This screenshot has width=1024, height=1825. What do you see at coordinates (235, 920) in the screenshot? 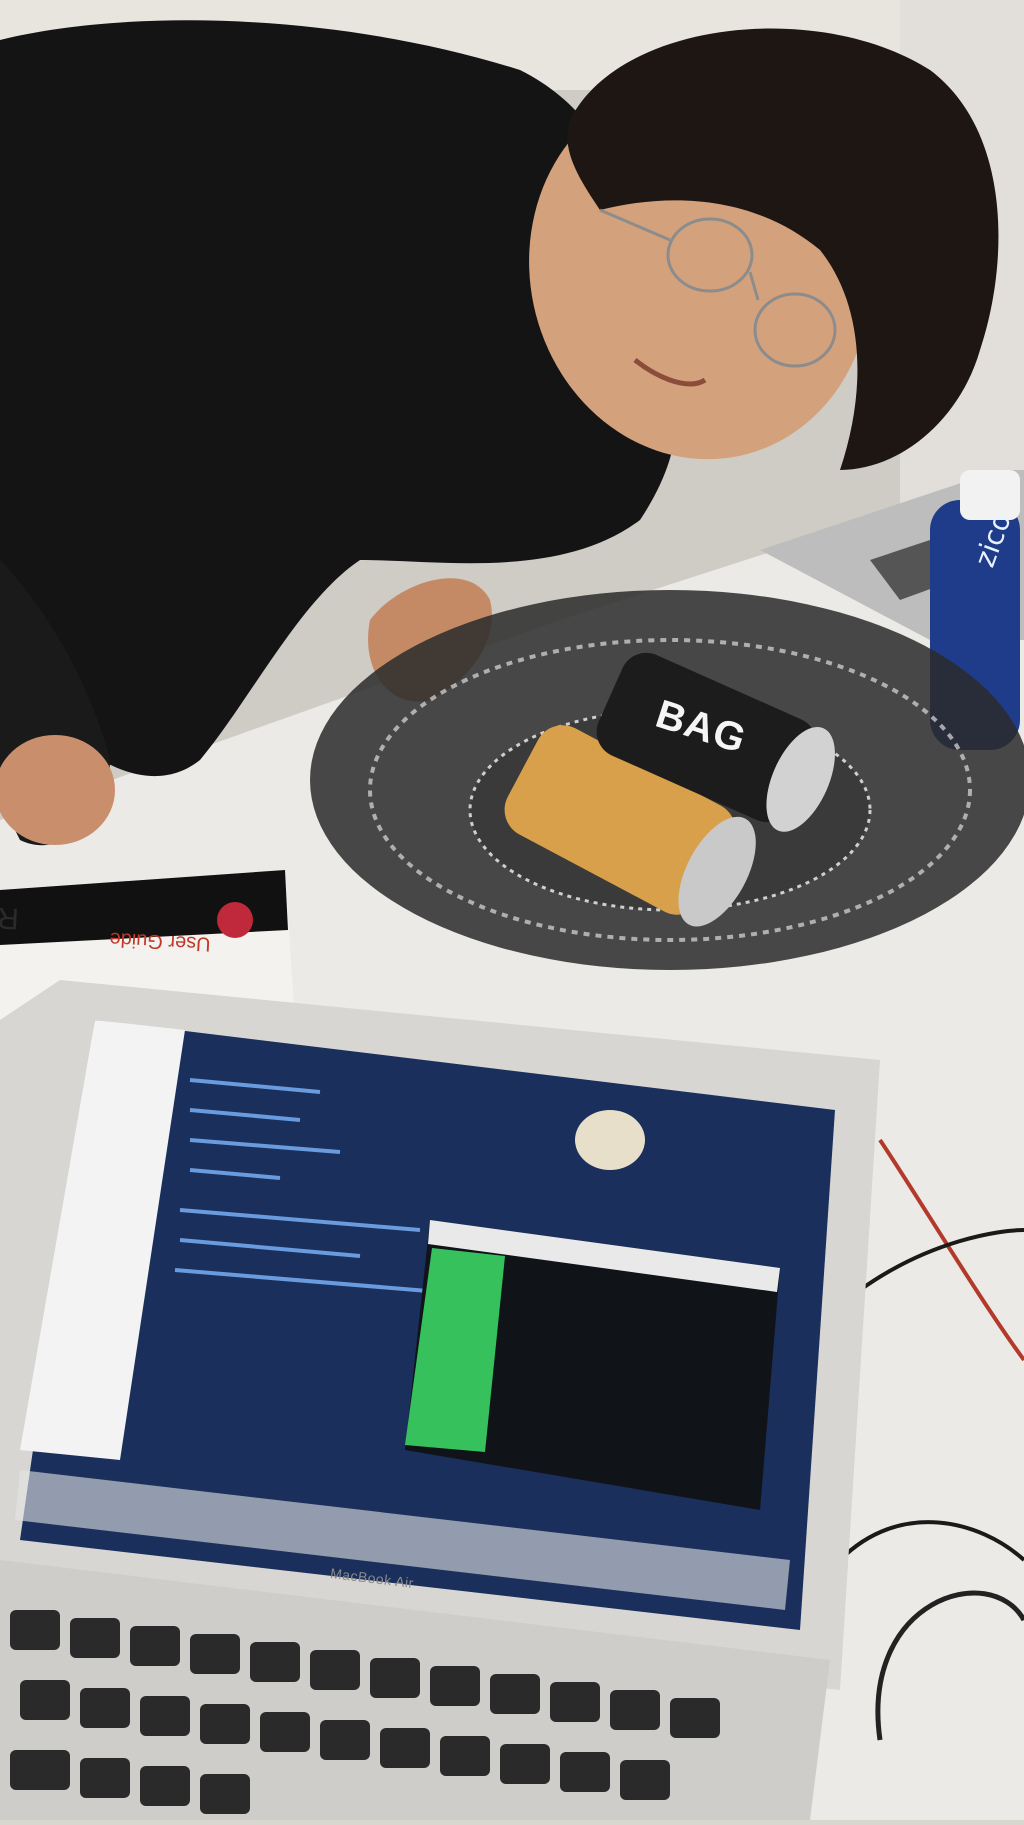
I see `raspberry-logo-icon` at bounding box center [235, 920].